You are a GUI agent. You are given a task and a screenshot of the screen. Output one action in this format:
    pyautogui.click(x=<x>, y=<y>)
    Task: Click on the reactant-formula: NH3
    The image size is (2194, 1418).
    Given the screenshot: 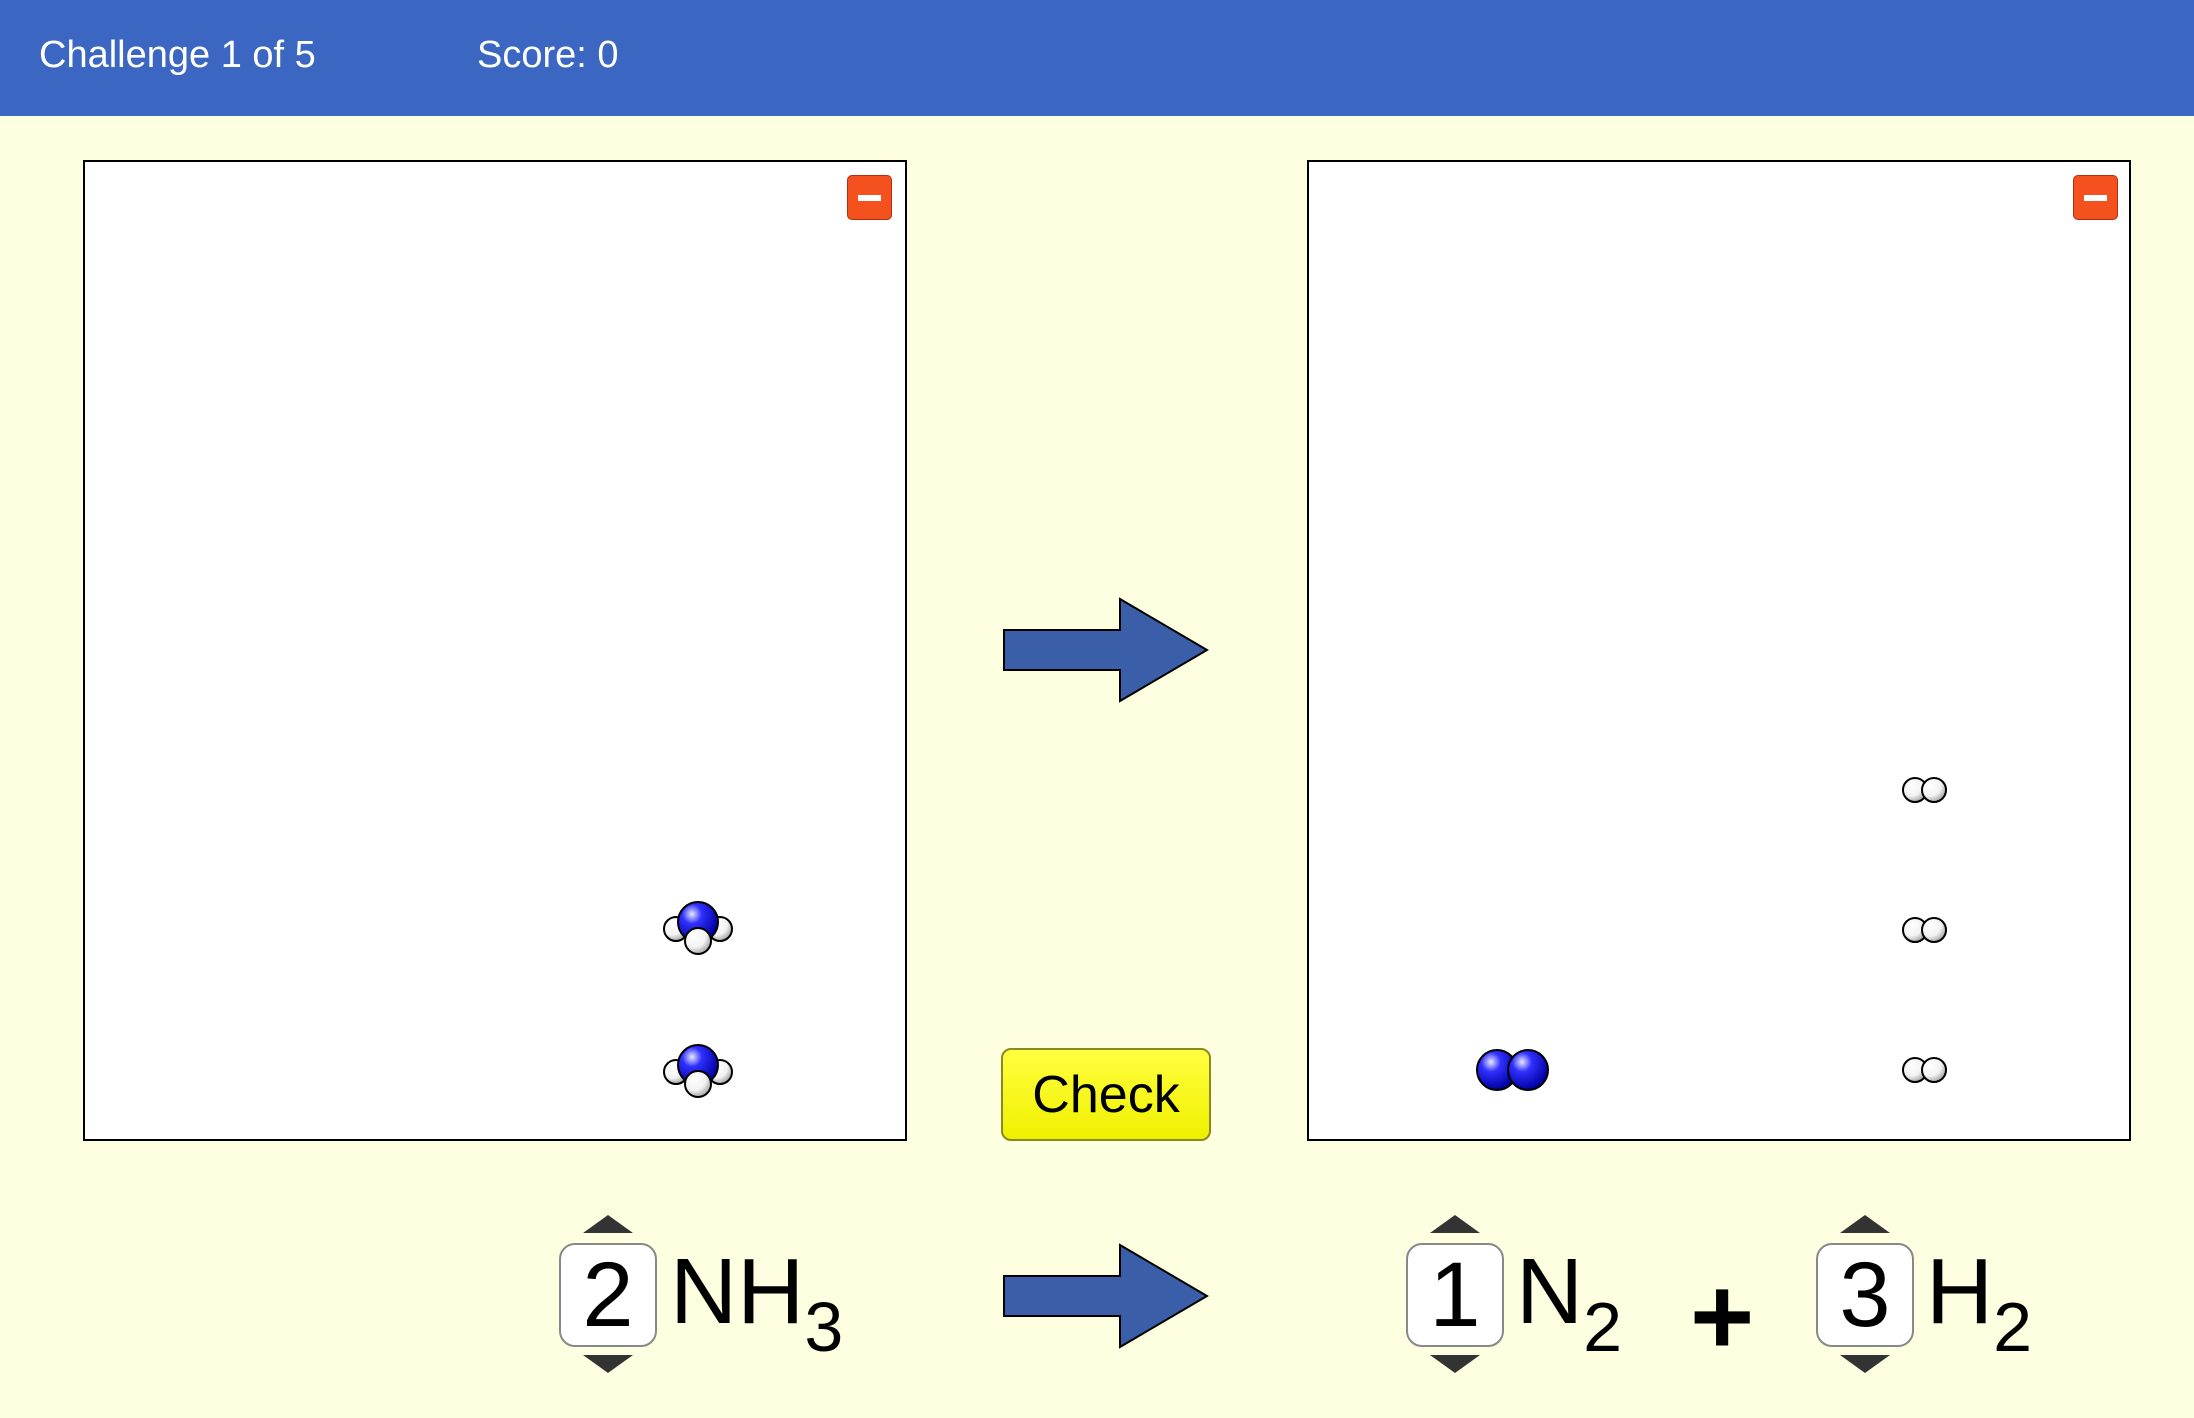 What is the action you would take?
    pyautogui.click(x=756, y=1304)
    